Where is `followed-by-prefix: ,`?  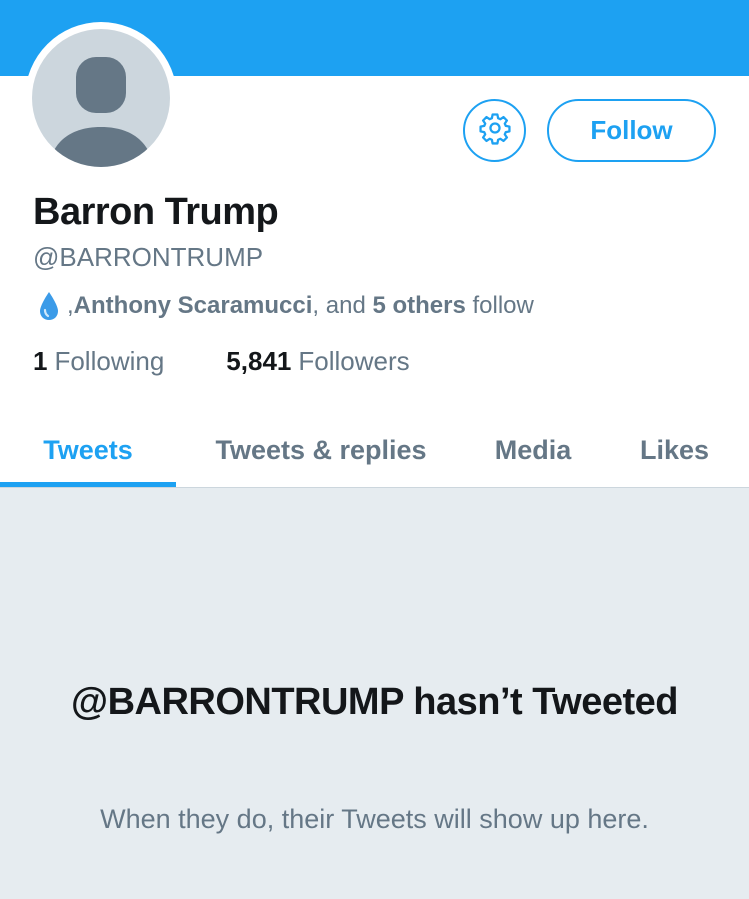 followed-by-prefix: , is located at coordinates (70, 305).